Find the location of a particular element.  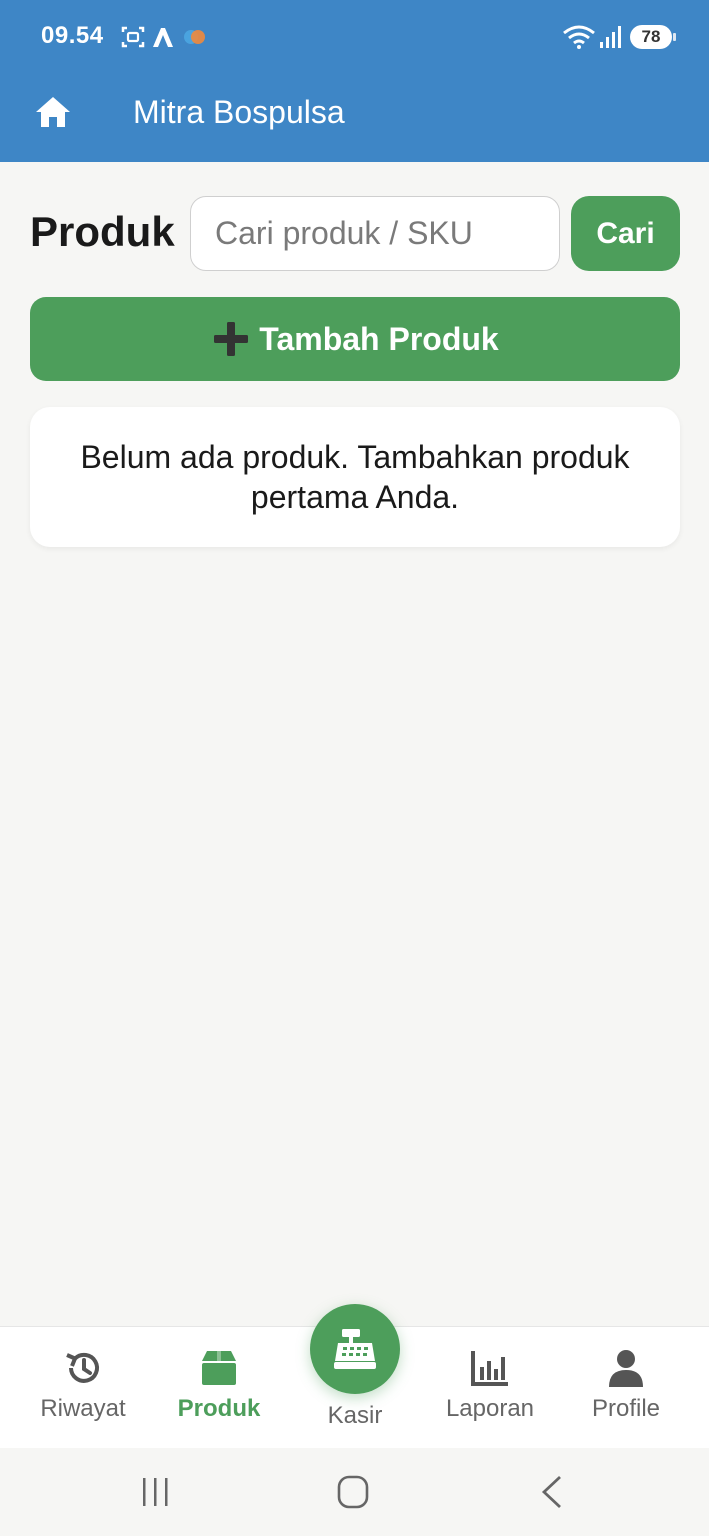

screenshot-icon is located at coordinates (133, 37).